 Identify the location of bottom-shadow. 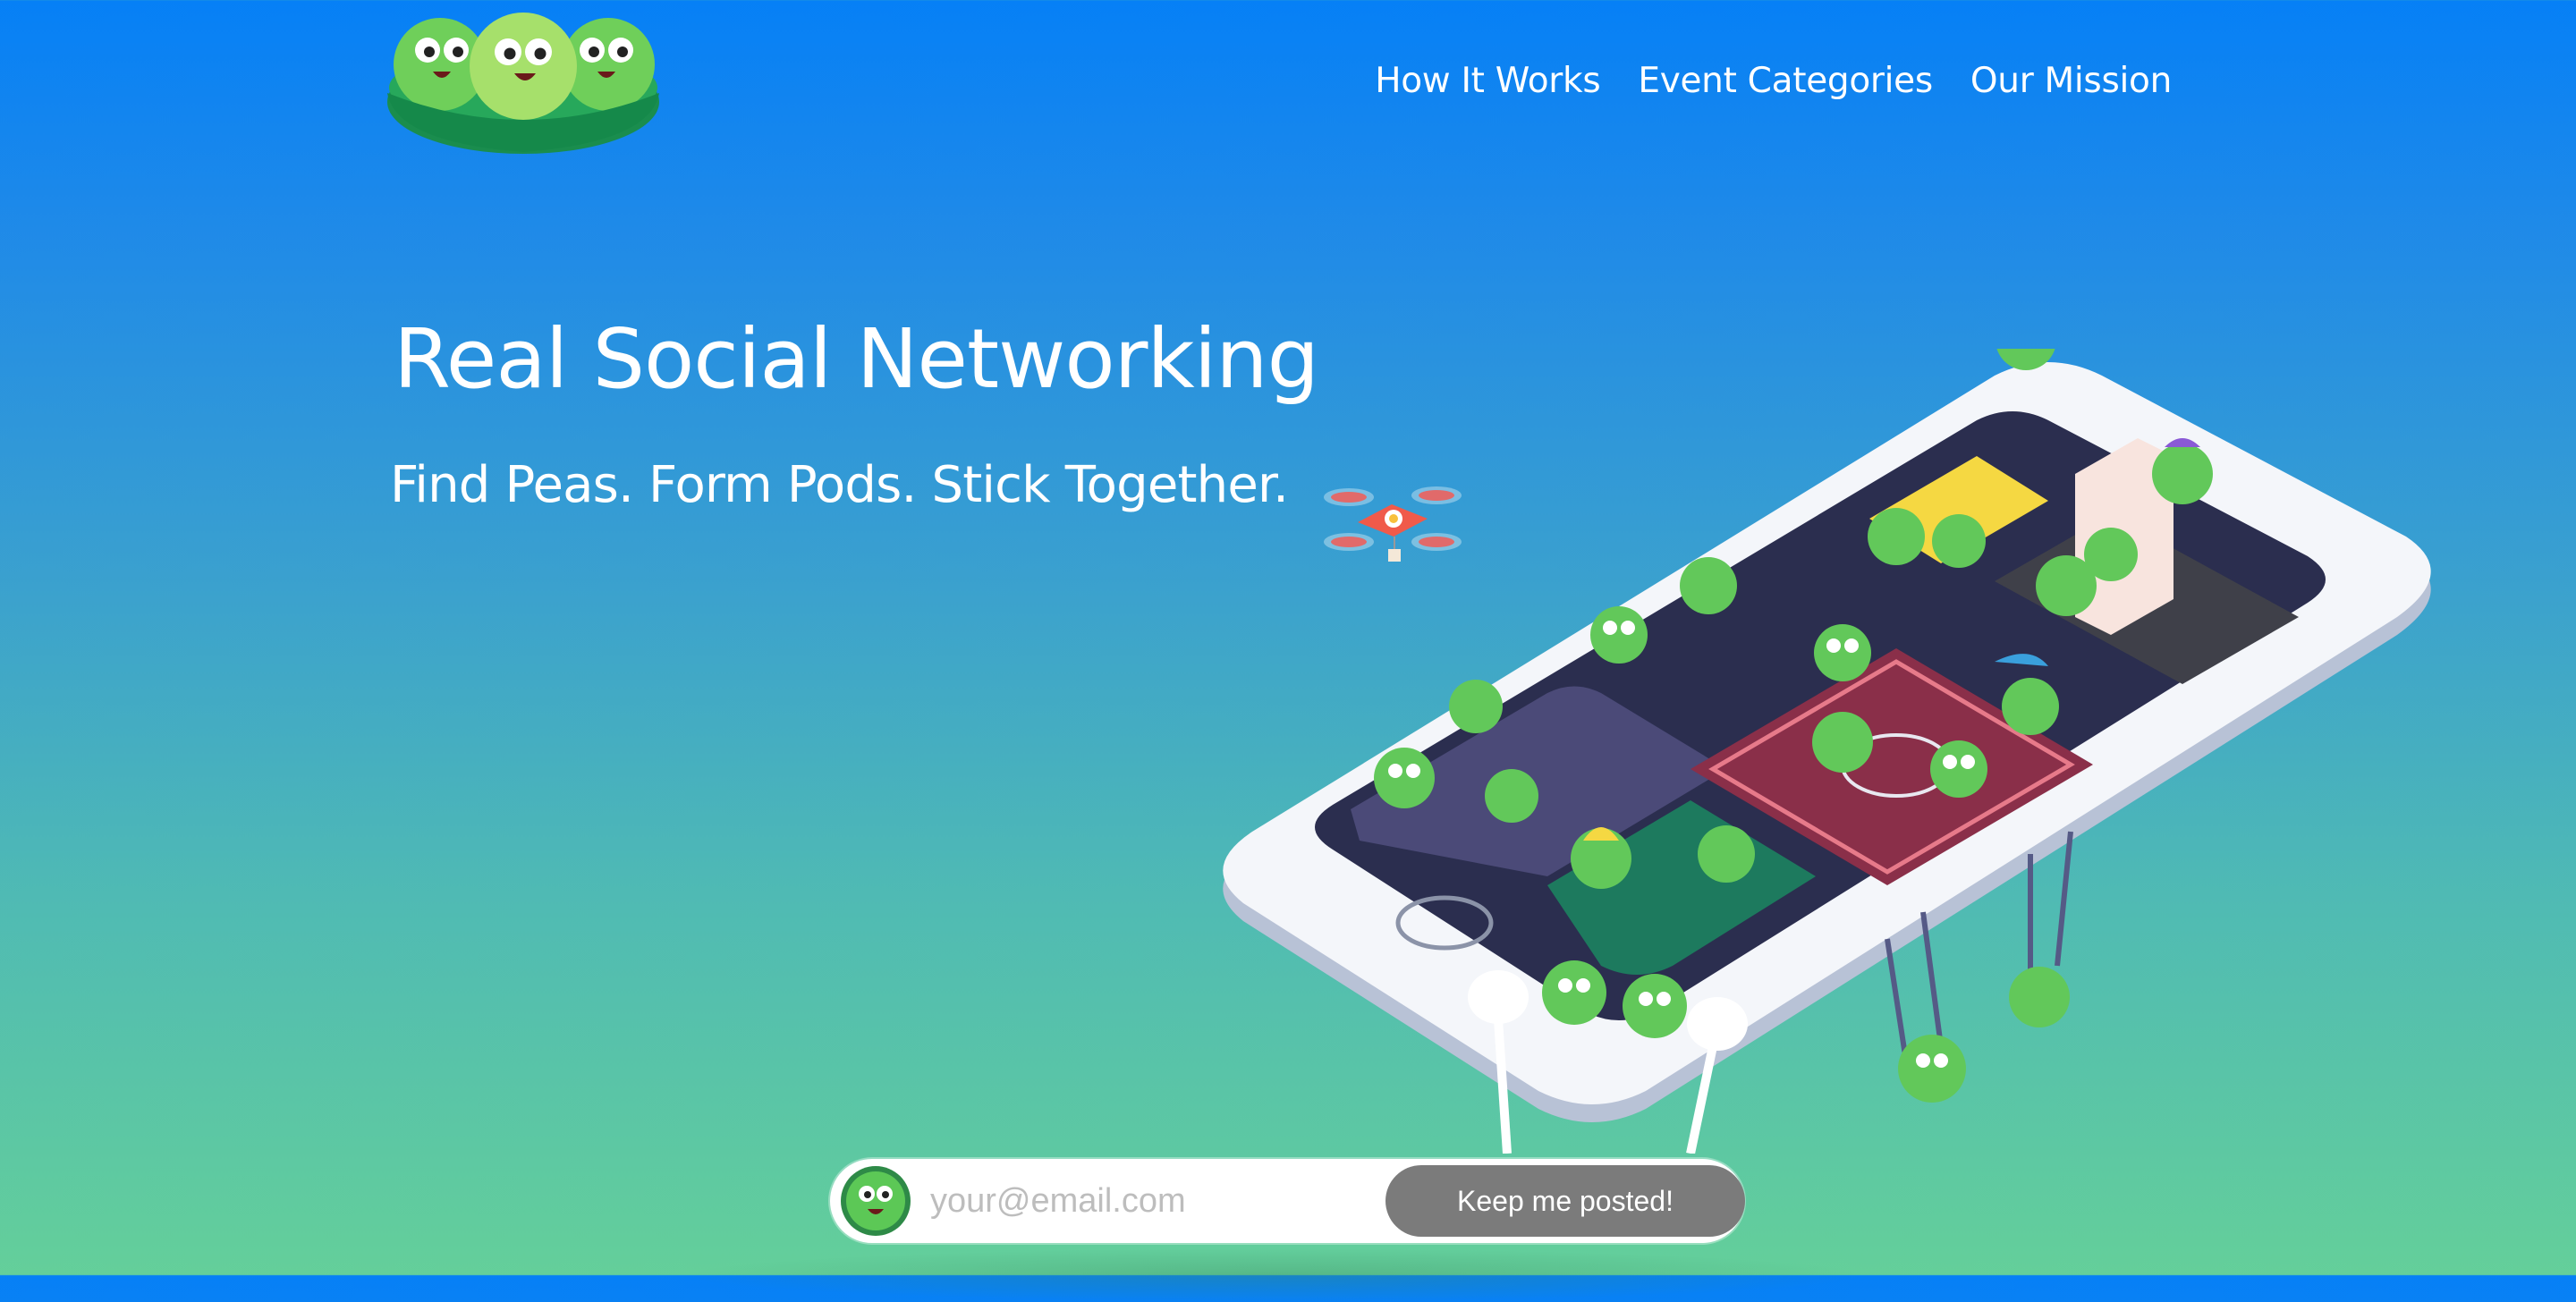
(1274, 1275).